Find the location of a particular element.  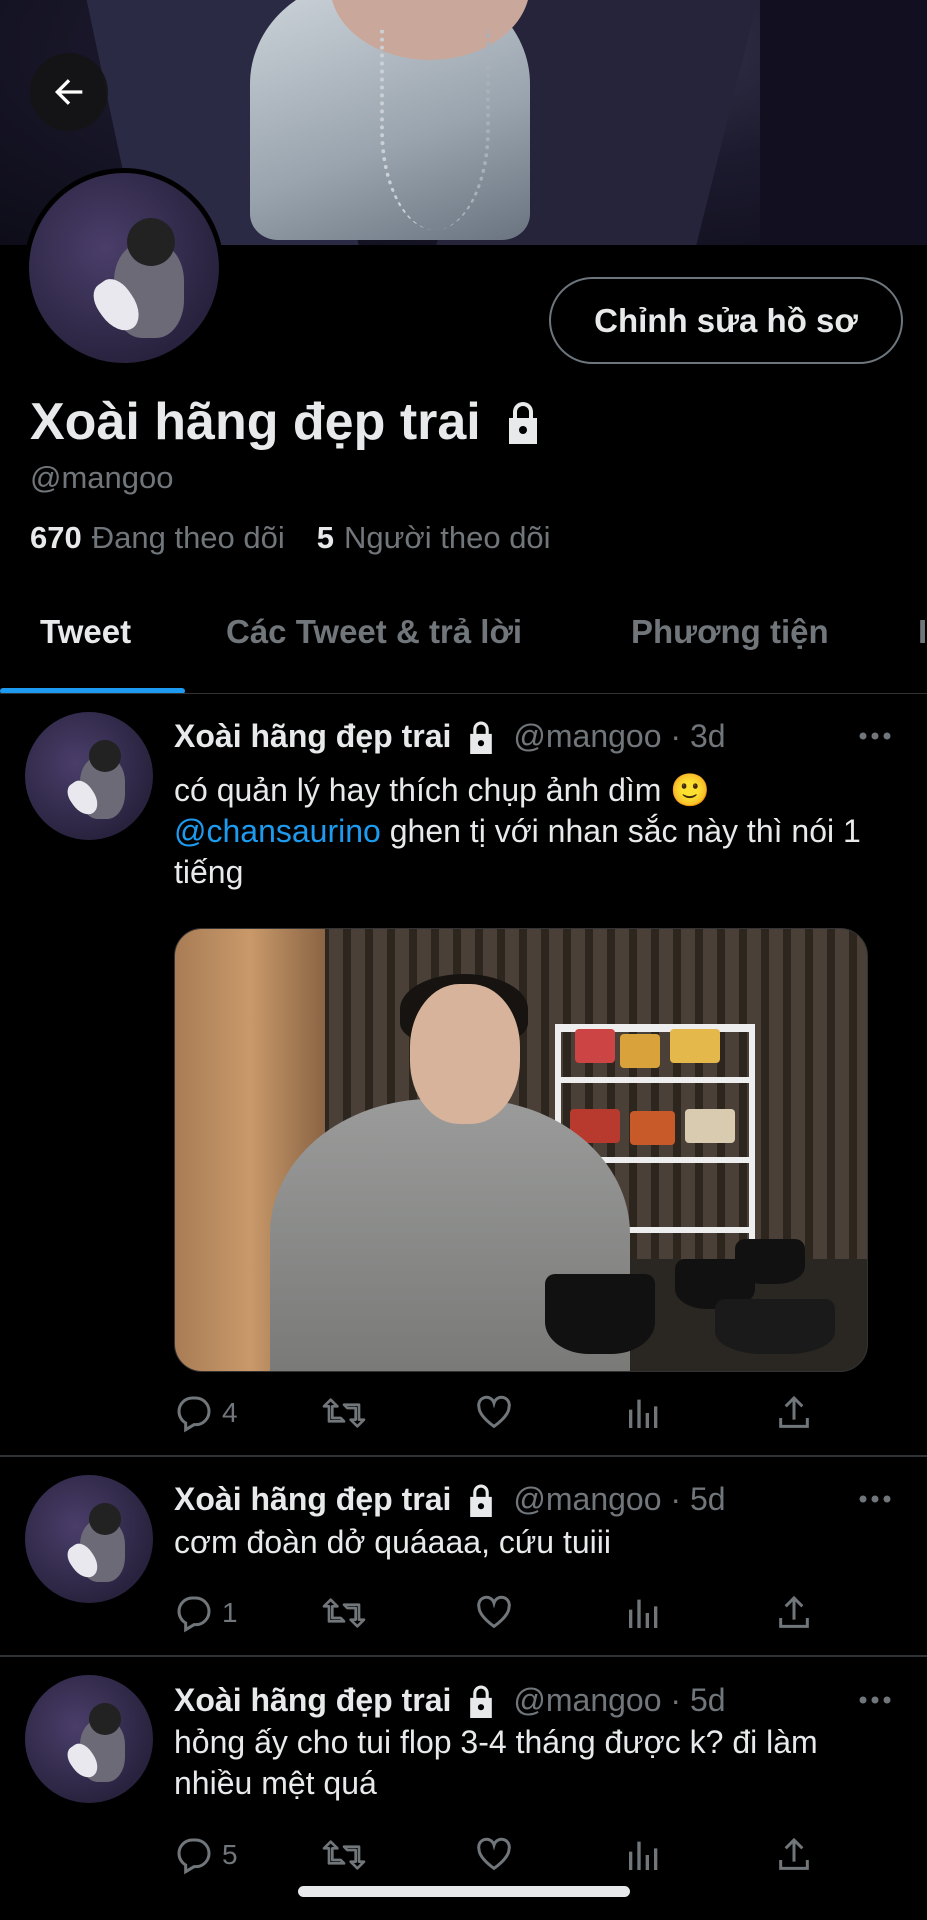

tabs-divider is located at coordinates (463, 693).